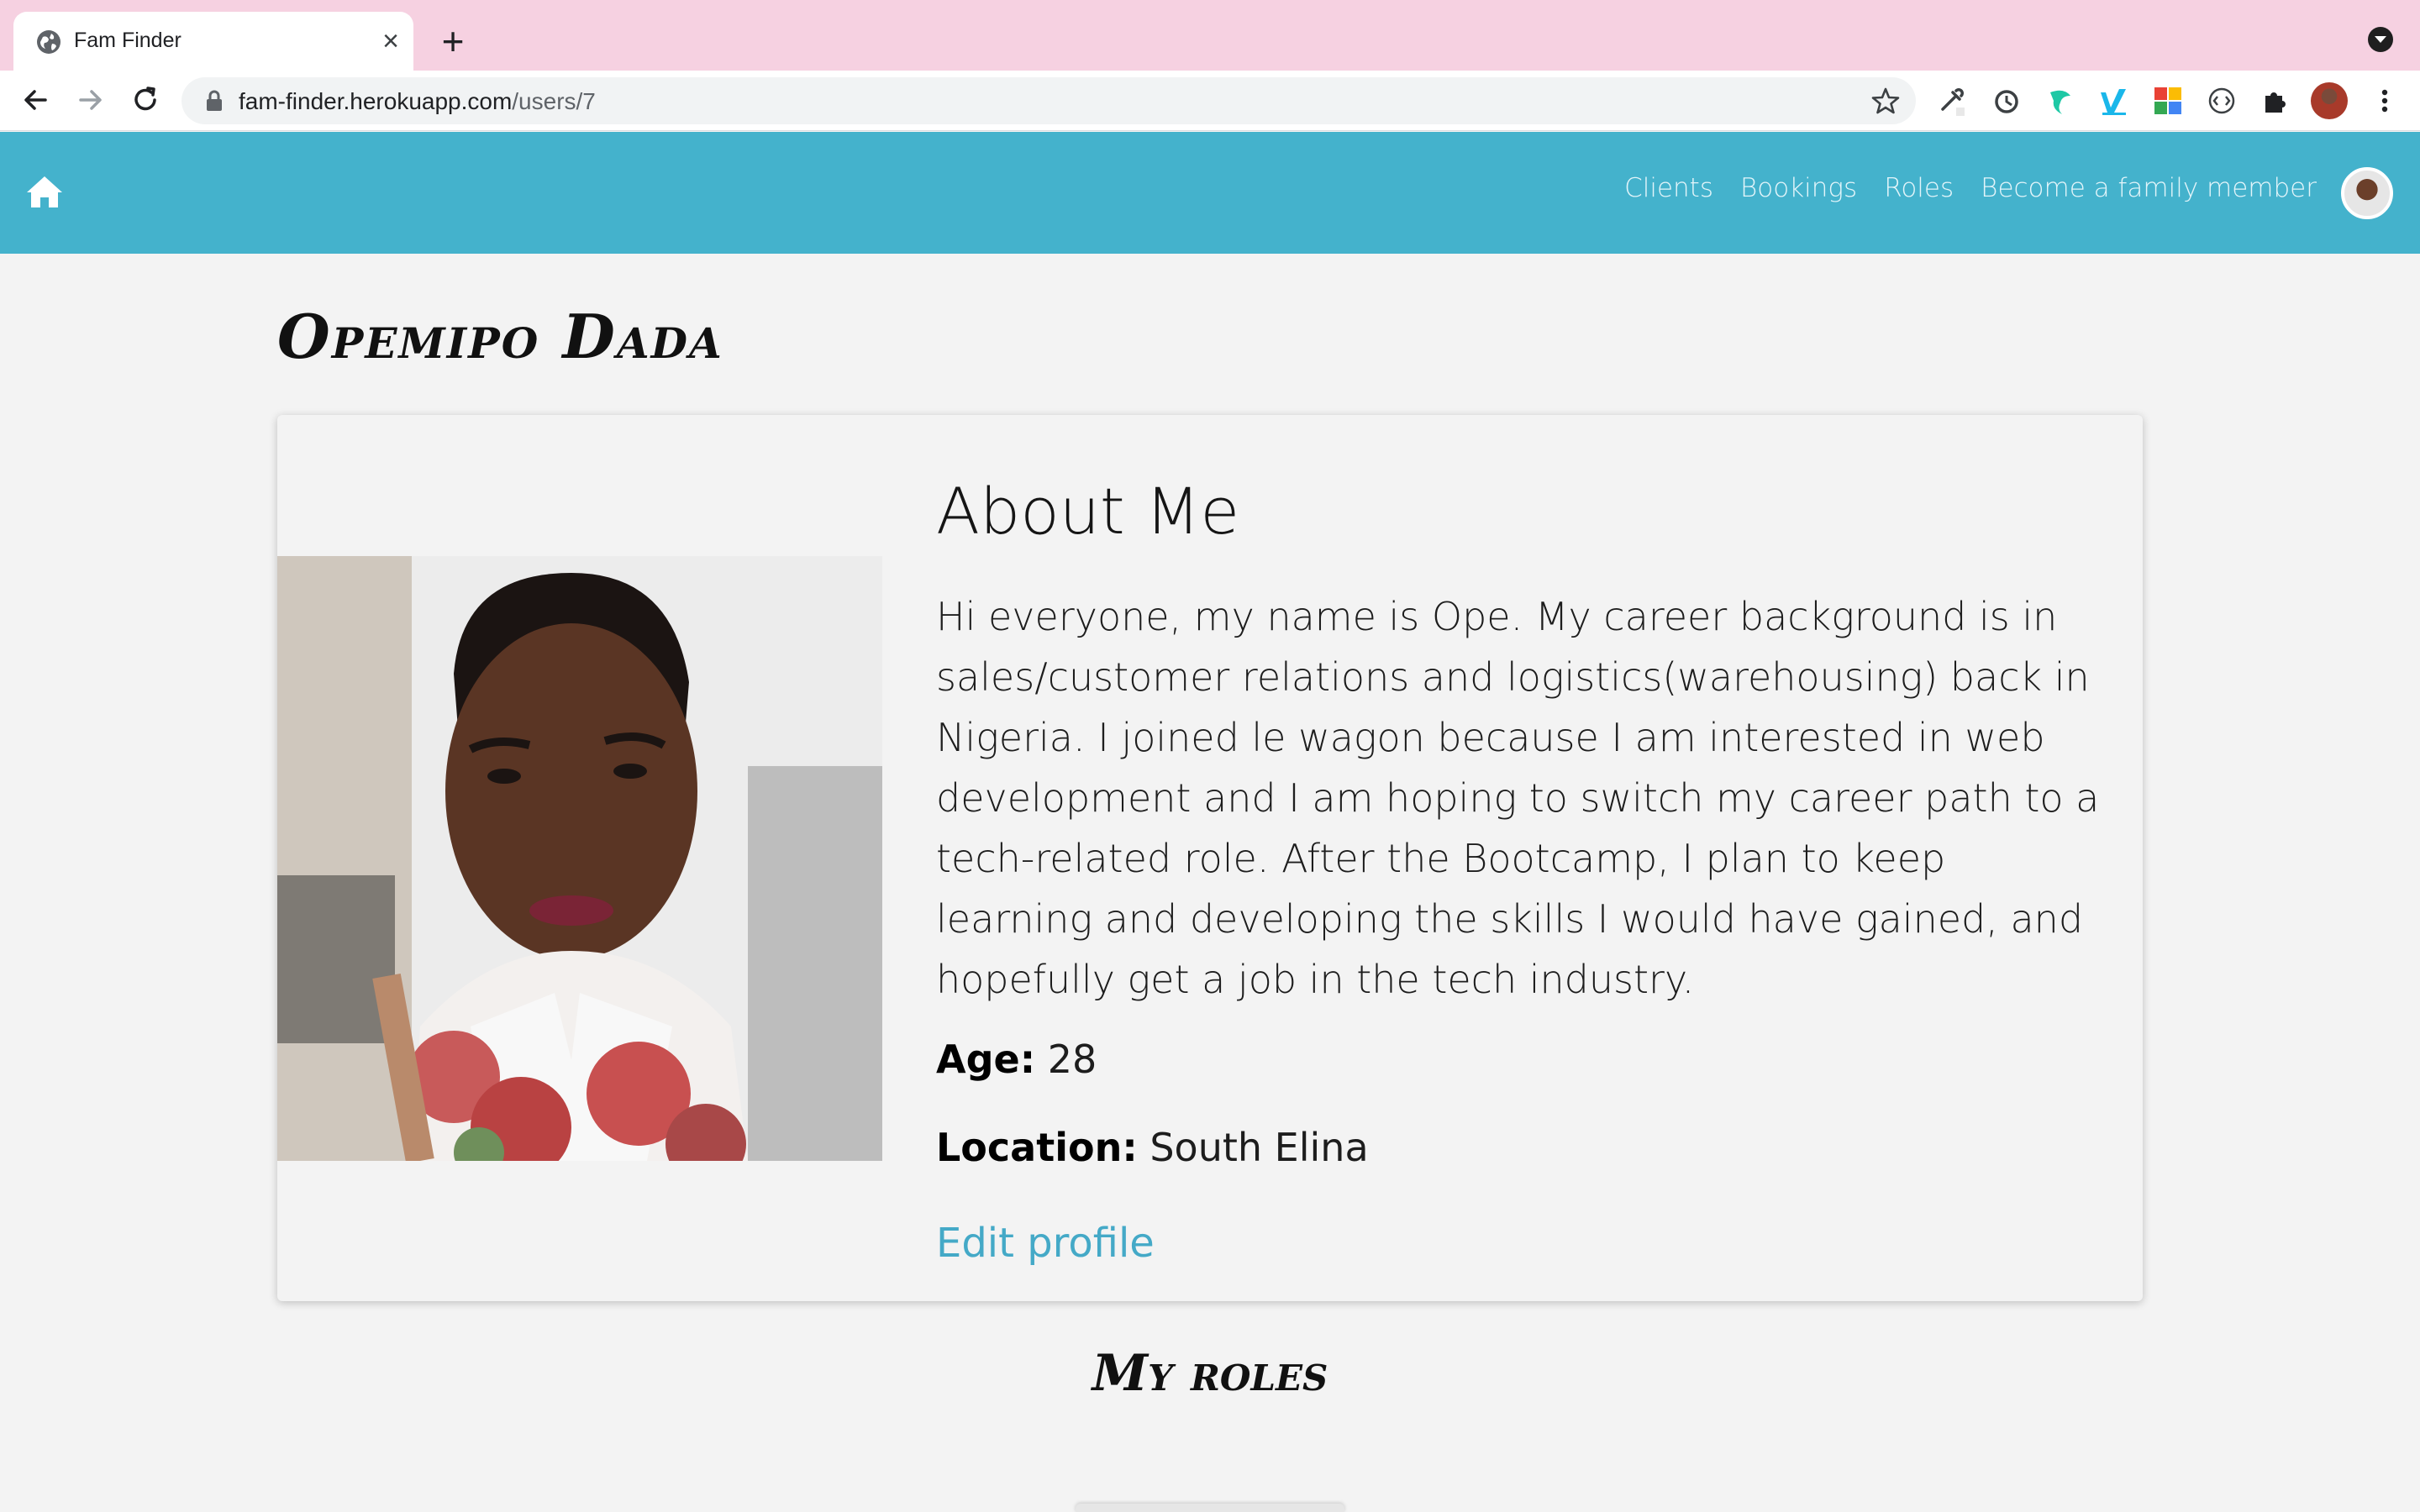 The image size is (2420, 1512). What do you see at coordinates (453, 41) in the screenshot?
I see `plus-icon: +` at bounding box center [453, 41].